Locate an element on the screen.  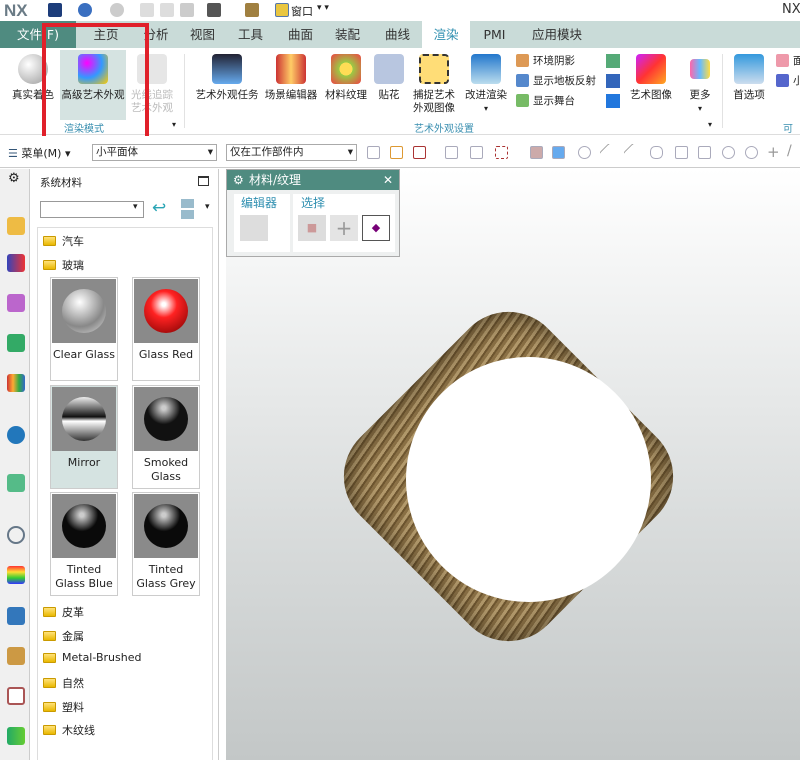
system-scene-icon is located at coordinates (16, 616).